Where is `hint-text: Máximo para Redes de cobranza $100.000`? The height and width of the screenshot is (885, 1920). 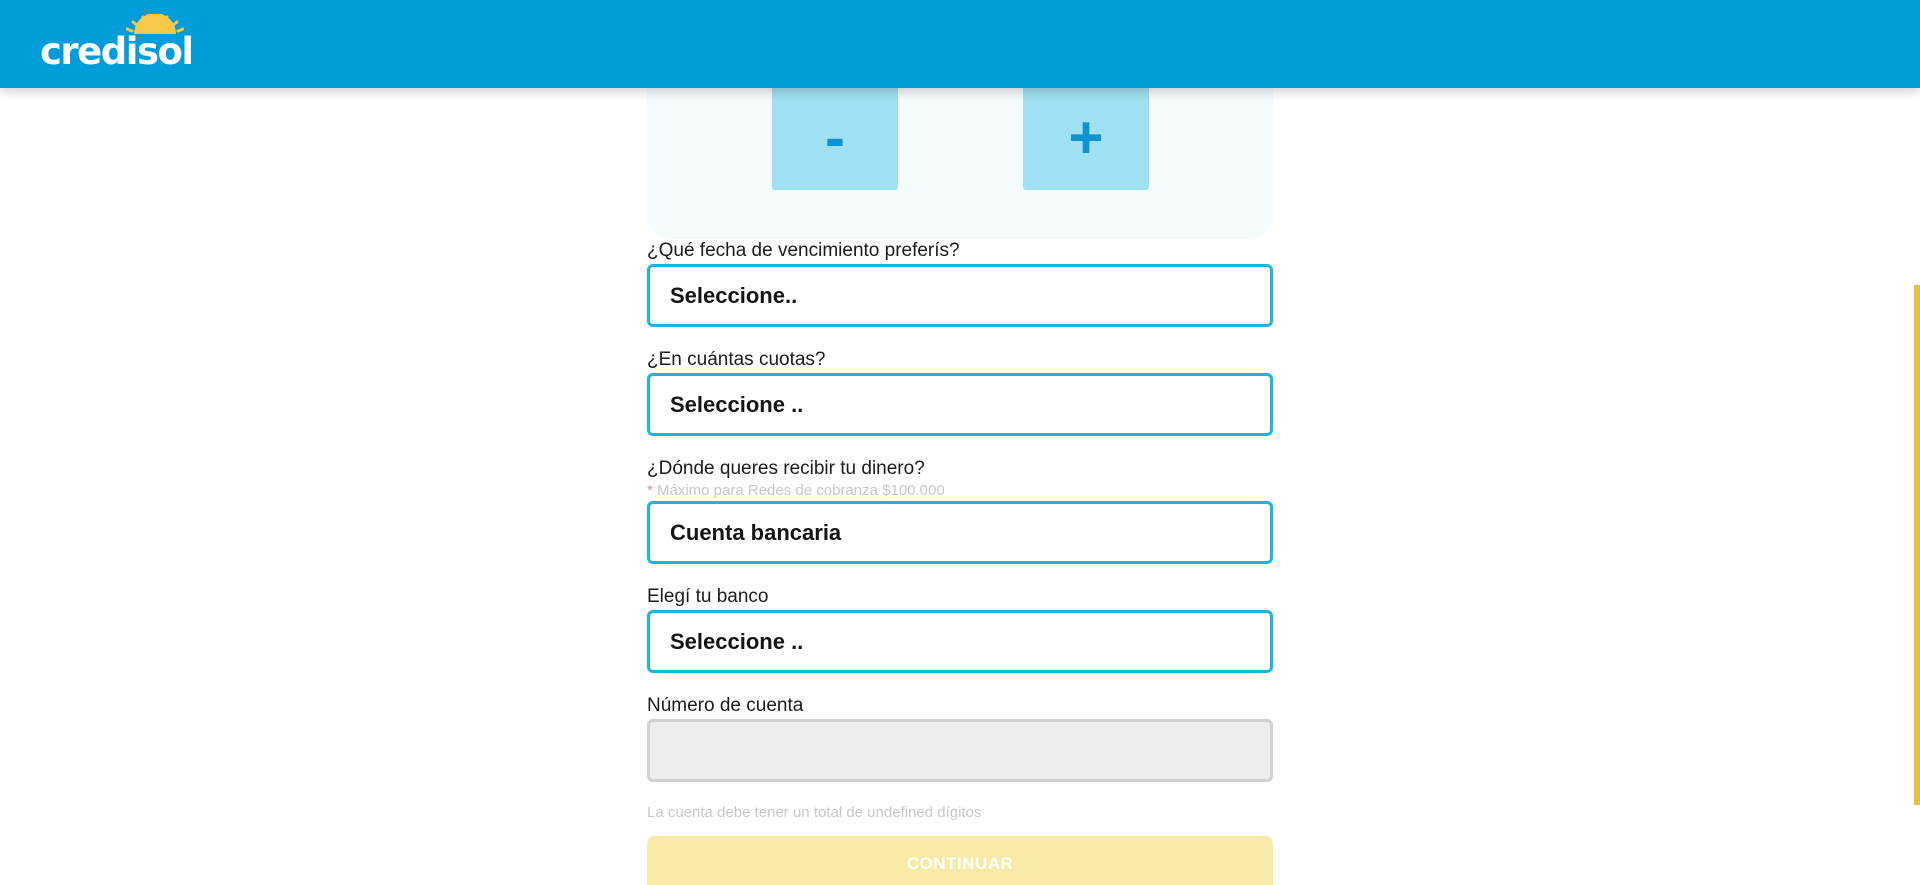
hint-text: Máximo para Redes de cobranza $100.000 is located at coordinates (798, 490).